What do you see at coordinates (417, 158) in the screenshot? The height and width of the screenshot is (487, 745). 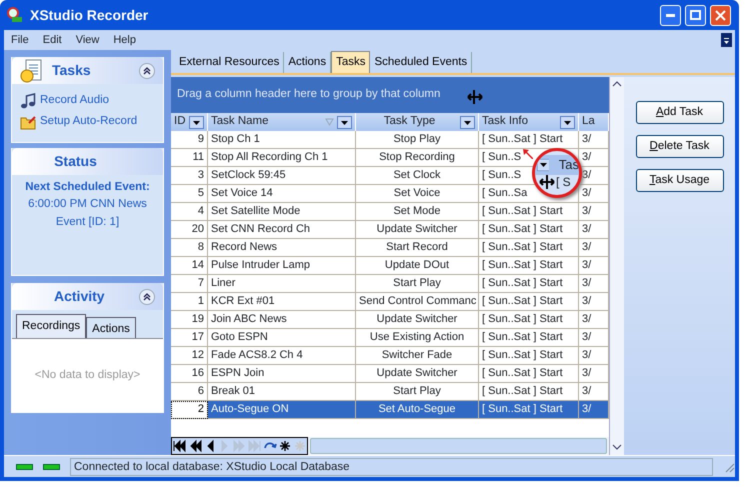 I see `table-cell: Stop Recording` at bounding box center [417, 158].